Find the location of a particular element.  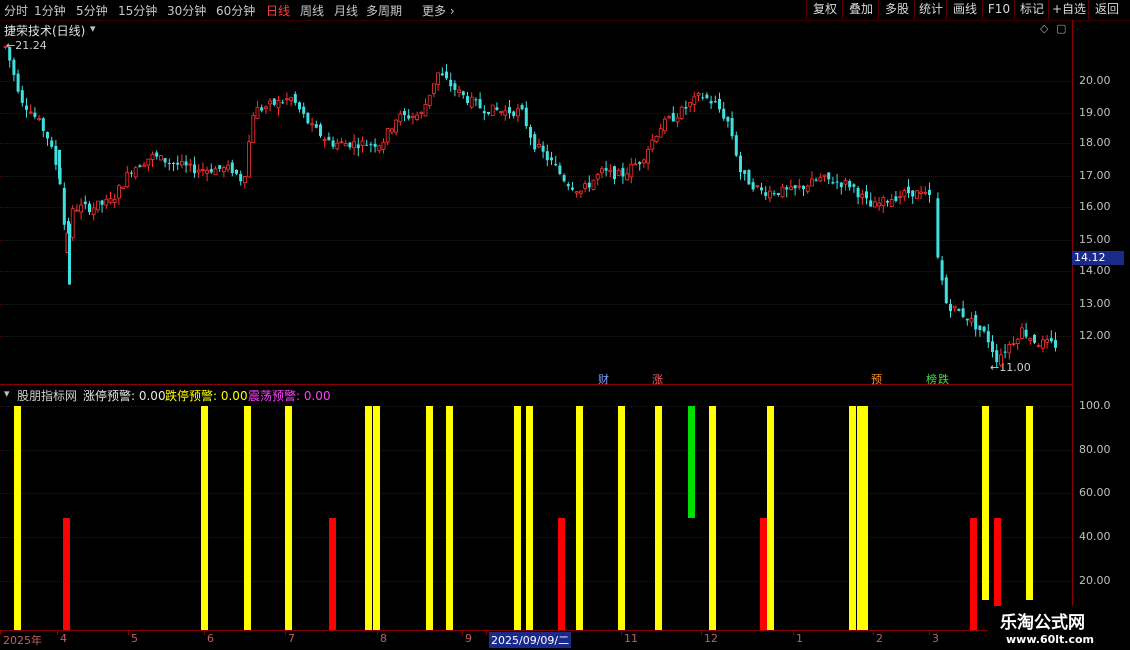

f10-button: F10 is located at coordinates (998, 9).